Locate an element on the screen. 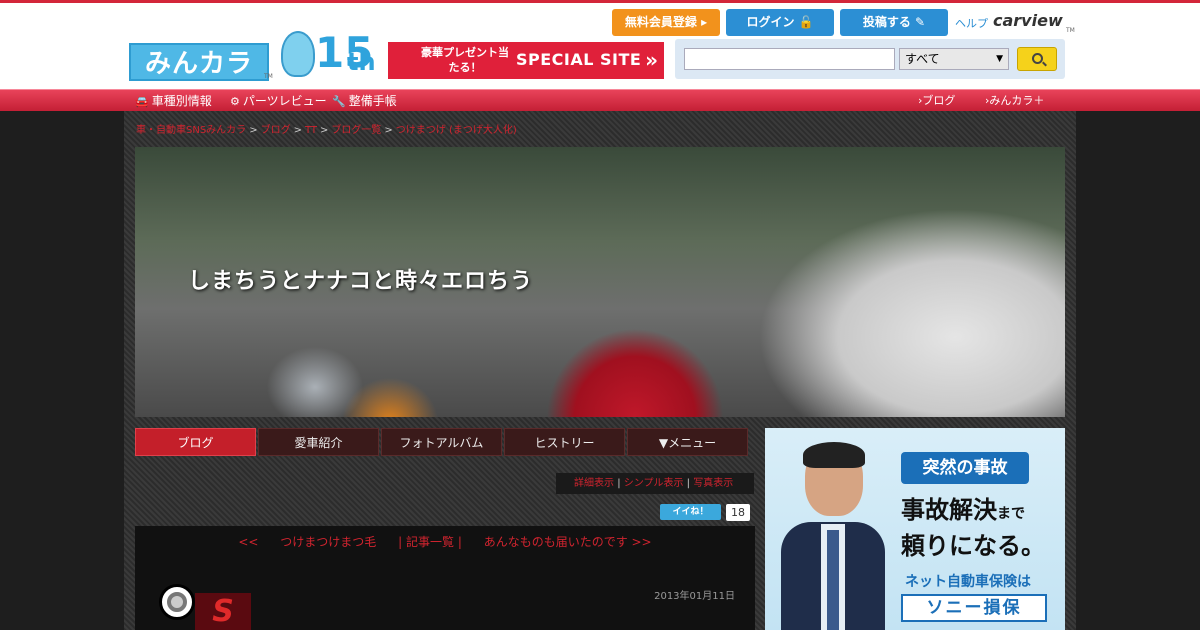 The width and height of the screenshot is (1200, 630). global-nav: 🚘 車種別情報 ⚙ パーツレビュー 🔧 整備手帳 ›ブログ ›みんカラ＋ is located at coordinates (600, 100).